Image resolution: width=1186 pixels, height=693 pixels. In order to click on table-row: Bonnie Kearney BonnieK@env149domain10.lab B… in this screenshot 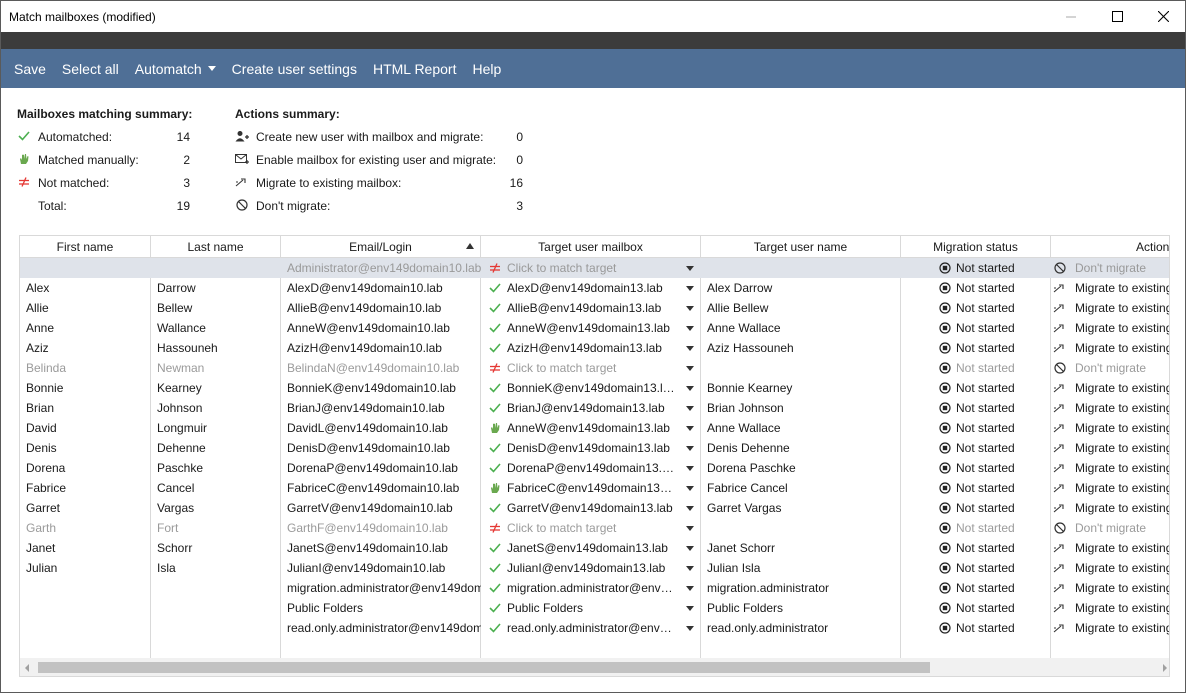, I will do `click(594, 388)`.